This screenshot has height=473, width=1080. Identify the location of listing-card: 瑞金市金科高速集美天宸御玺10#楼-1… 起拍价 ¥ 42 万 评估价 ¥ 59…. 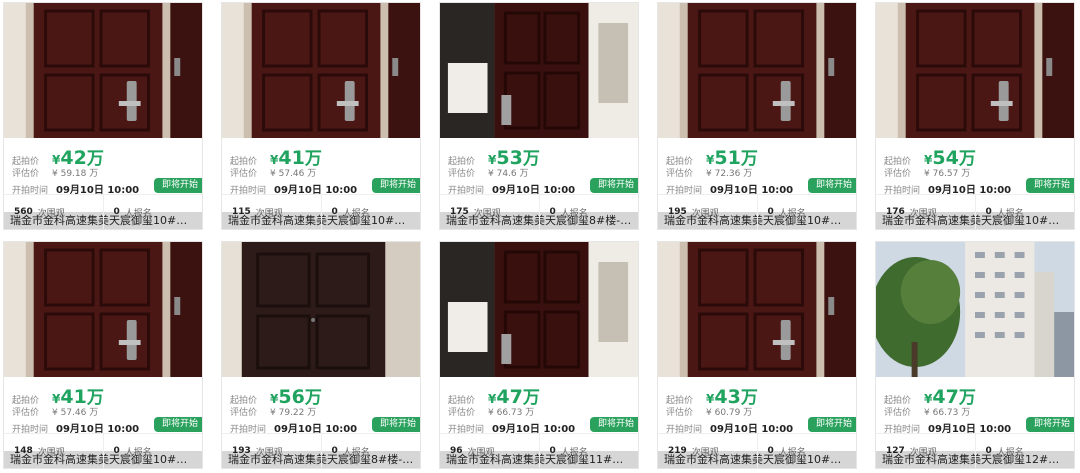
(103, 116).